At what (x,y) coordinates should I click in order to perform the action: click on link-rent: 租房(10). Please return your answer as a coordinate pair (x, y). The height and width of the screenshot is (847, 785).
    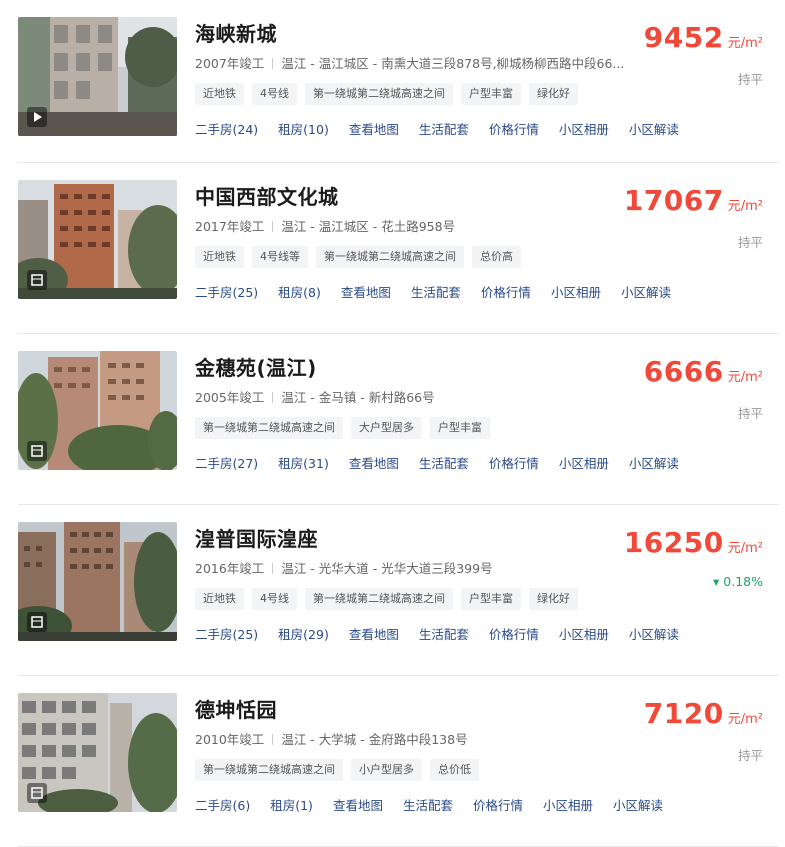
    Looking at the image, I should click on (303, 128).